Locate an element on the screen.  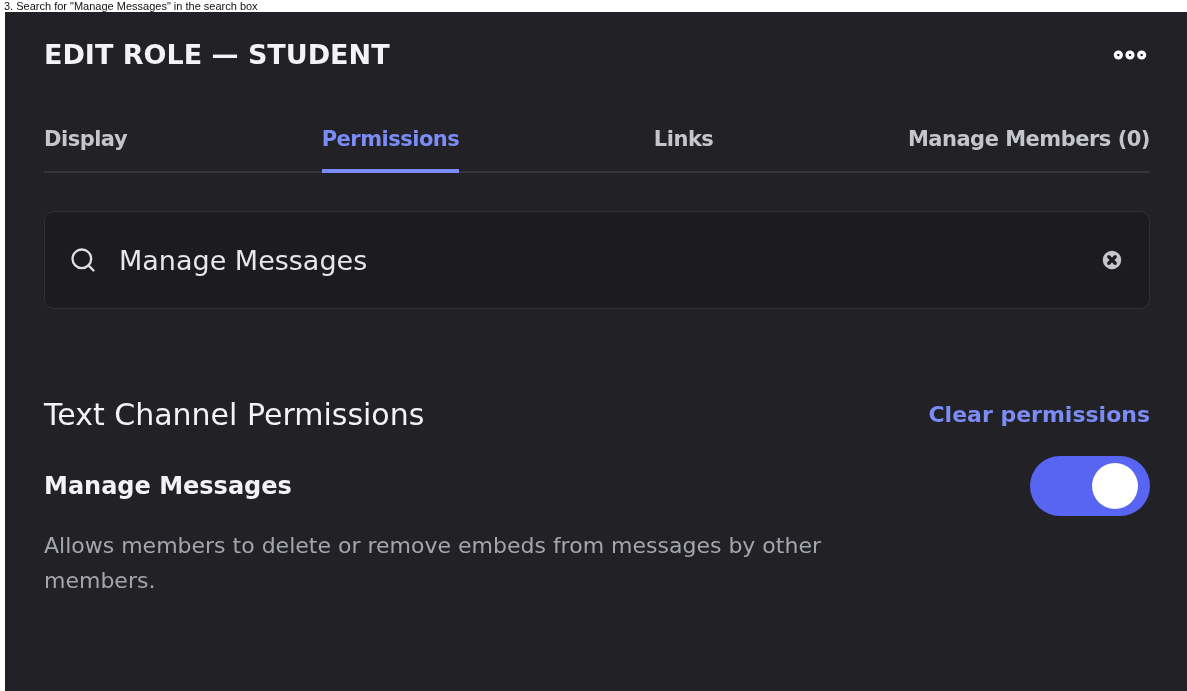
tab: Display is located at coordinates (86, 150).